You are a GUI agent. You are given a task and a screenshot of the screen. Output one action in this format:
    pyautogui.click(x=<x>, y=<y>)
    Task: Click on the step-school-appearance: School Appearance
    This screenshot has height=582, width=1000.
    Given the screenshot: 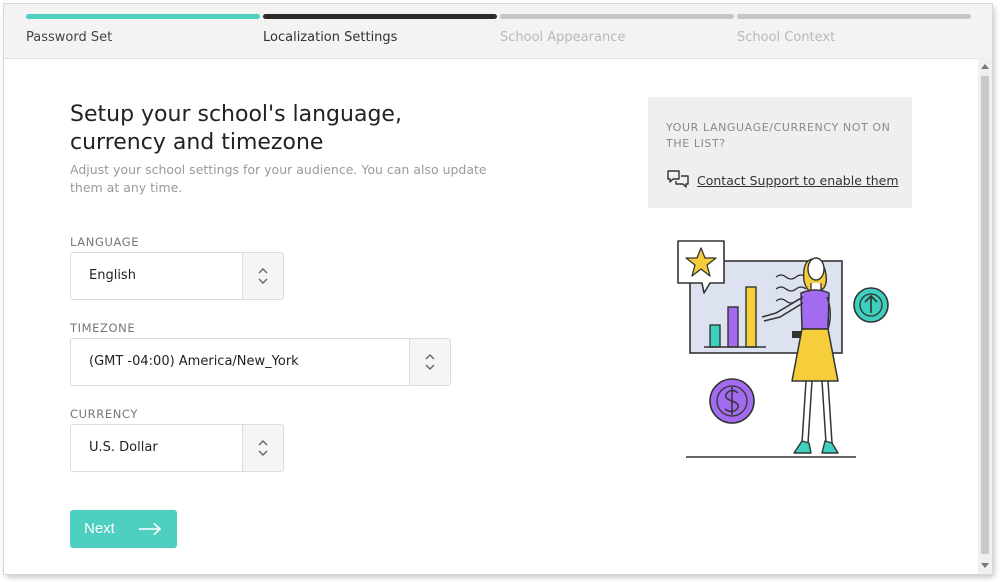 What is the action you would take?
    pyautogui.click(x=617, y=31)
    